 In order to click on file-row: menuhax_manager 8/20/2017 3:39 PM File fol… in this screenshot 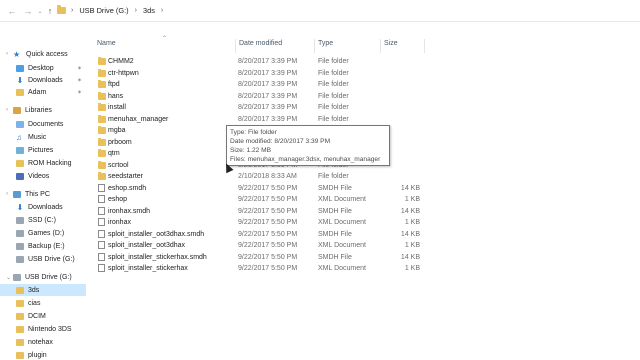, I will do `click(367, 120)`.